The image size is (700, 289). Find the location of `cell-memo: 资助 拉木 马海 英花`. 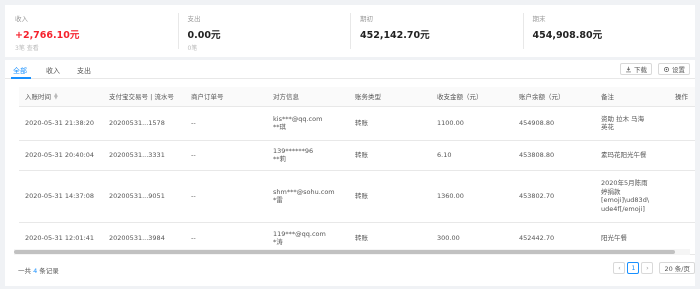

cell-memo: 资助 拉木 马海 英花 is located at coordinates (632, 123).